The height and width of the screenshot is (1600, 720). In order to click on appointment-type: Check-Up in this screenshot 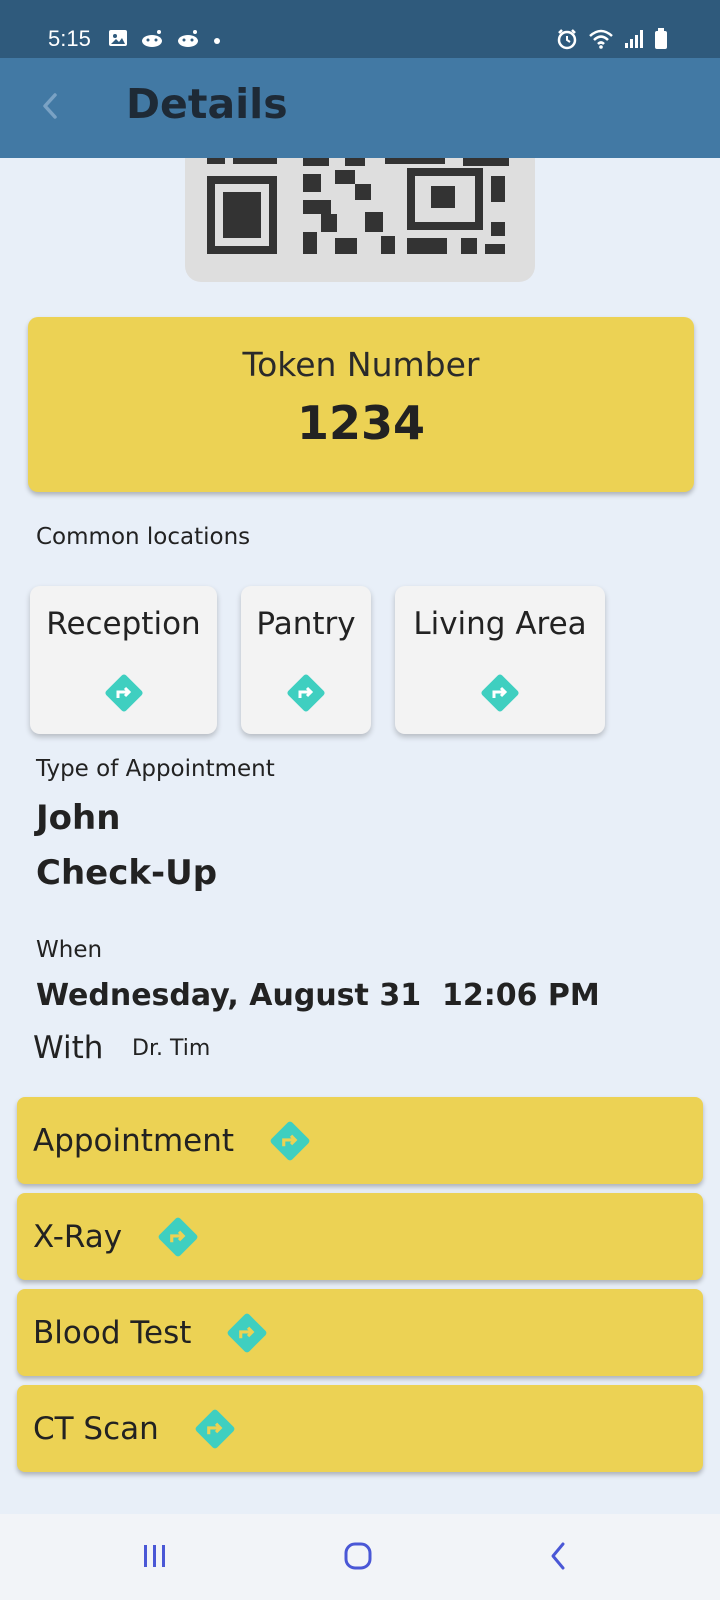, I will do `click(127, 873)`.